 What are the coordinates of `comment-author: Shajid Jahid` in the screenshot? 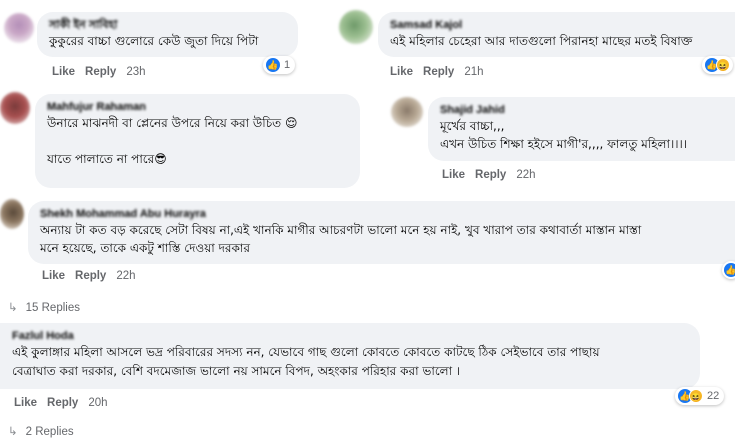 It's located at (581, 110).